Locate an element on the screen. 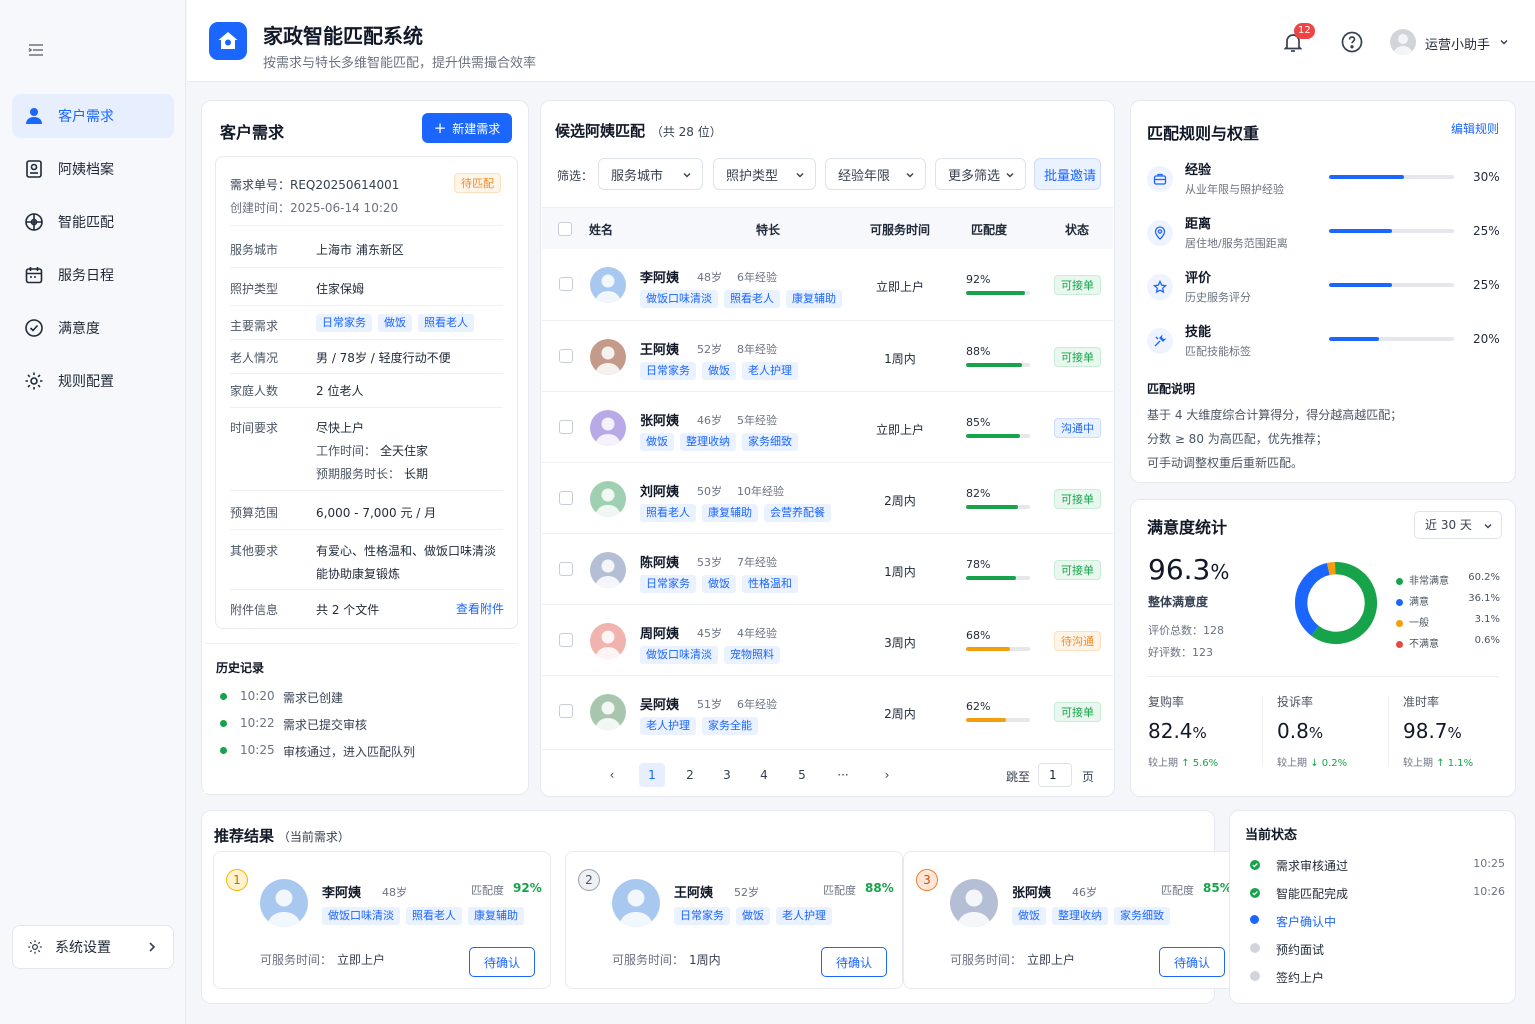  candidate-name: 李阿姨 is located at coordinates (659, 276).